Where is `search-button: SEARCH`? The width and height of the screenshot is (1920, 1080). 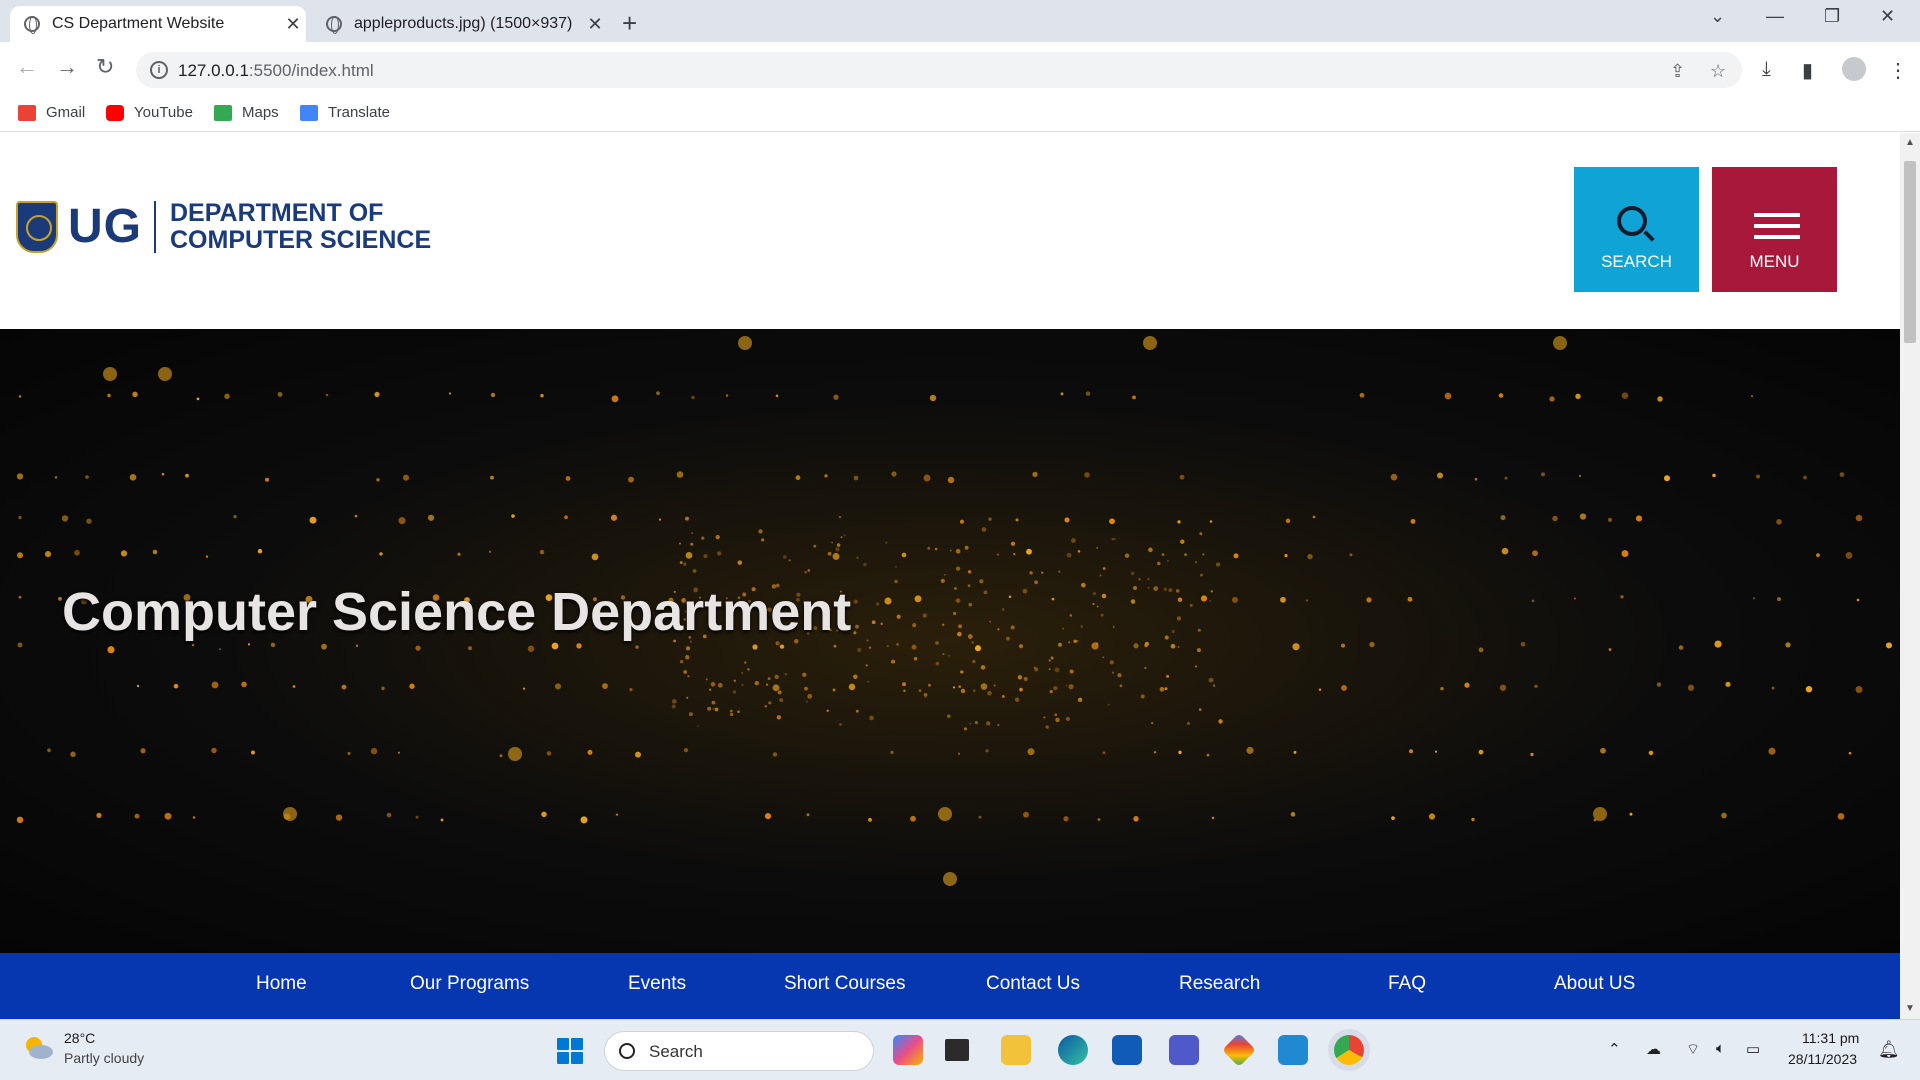
search-button: SEARCH is located at coordinates (1636, 229).